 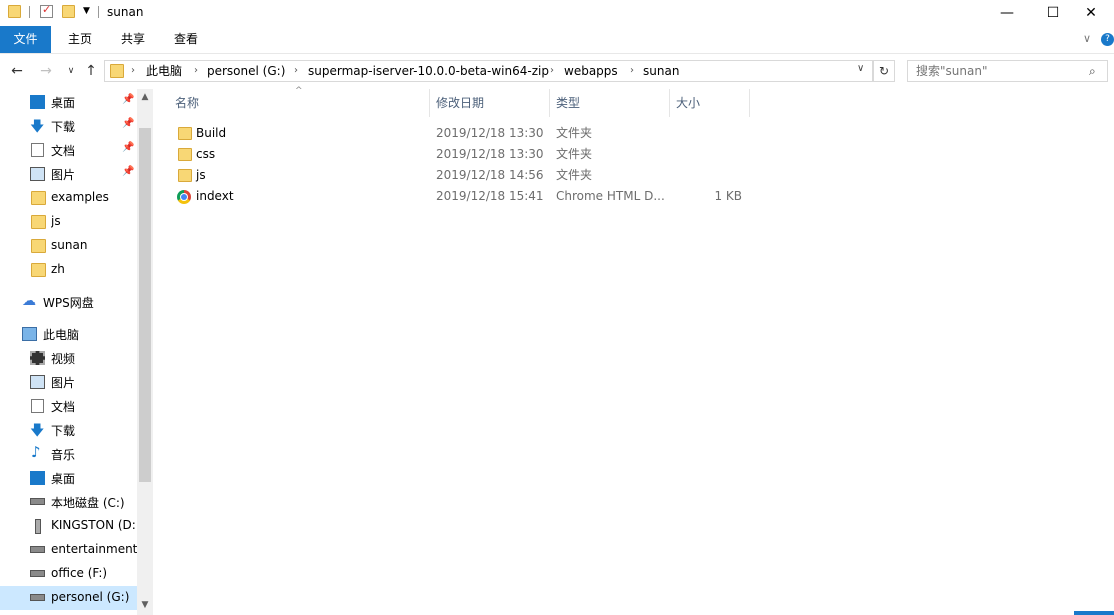 I want to click on nav-item-wps-cloud: ☁ WPS网盘, so click(x=68, y=302).